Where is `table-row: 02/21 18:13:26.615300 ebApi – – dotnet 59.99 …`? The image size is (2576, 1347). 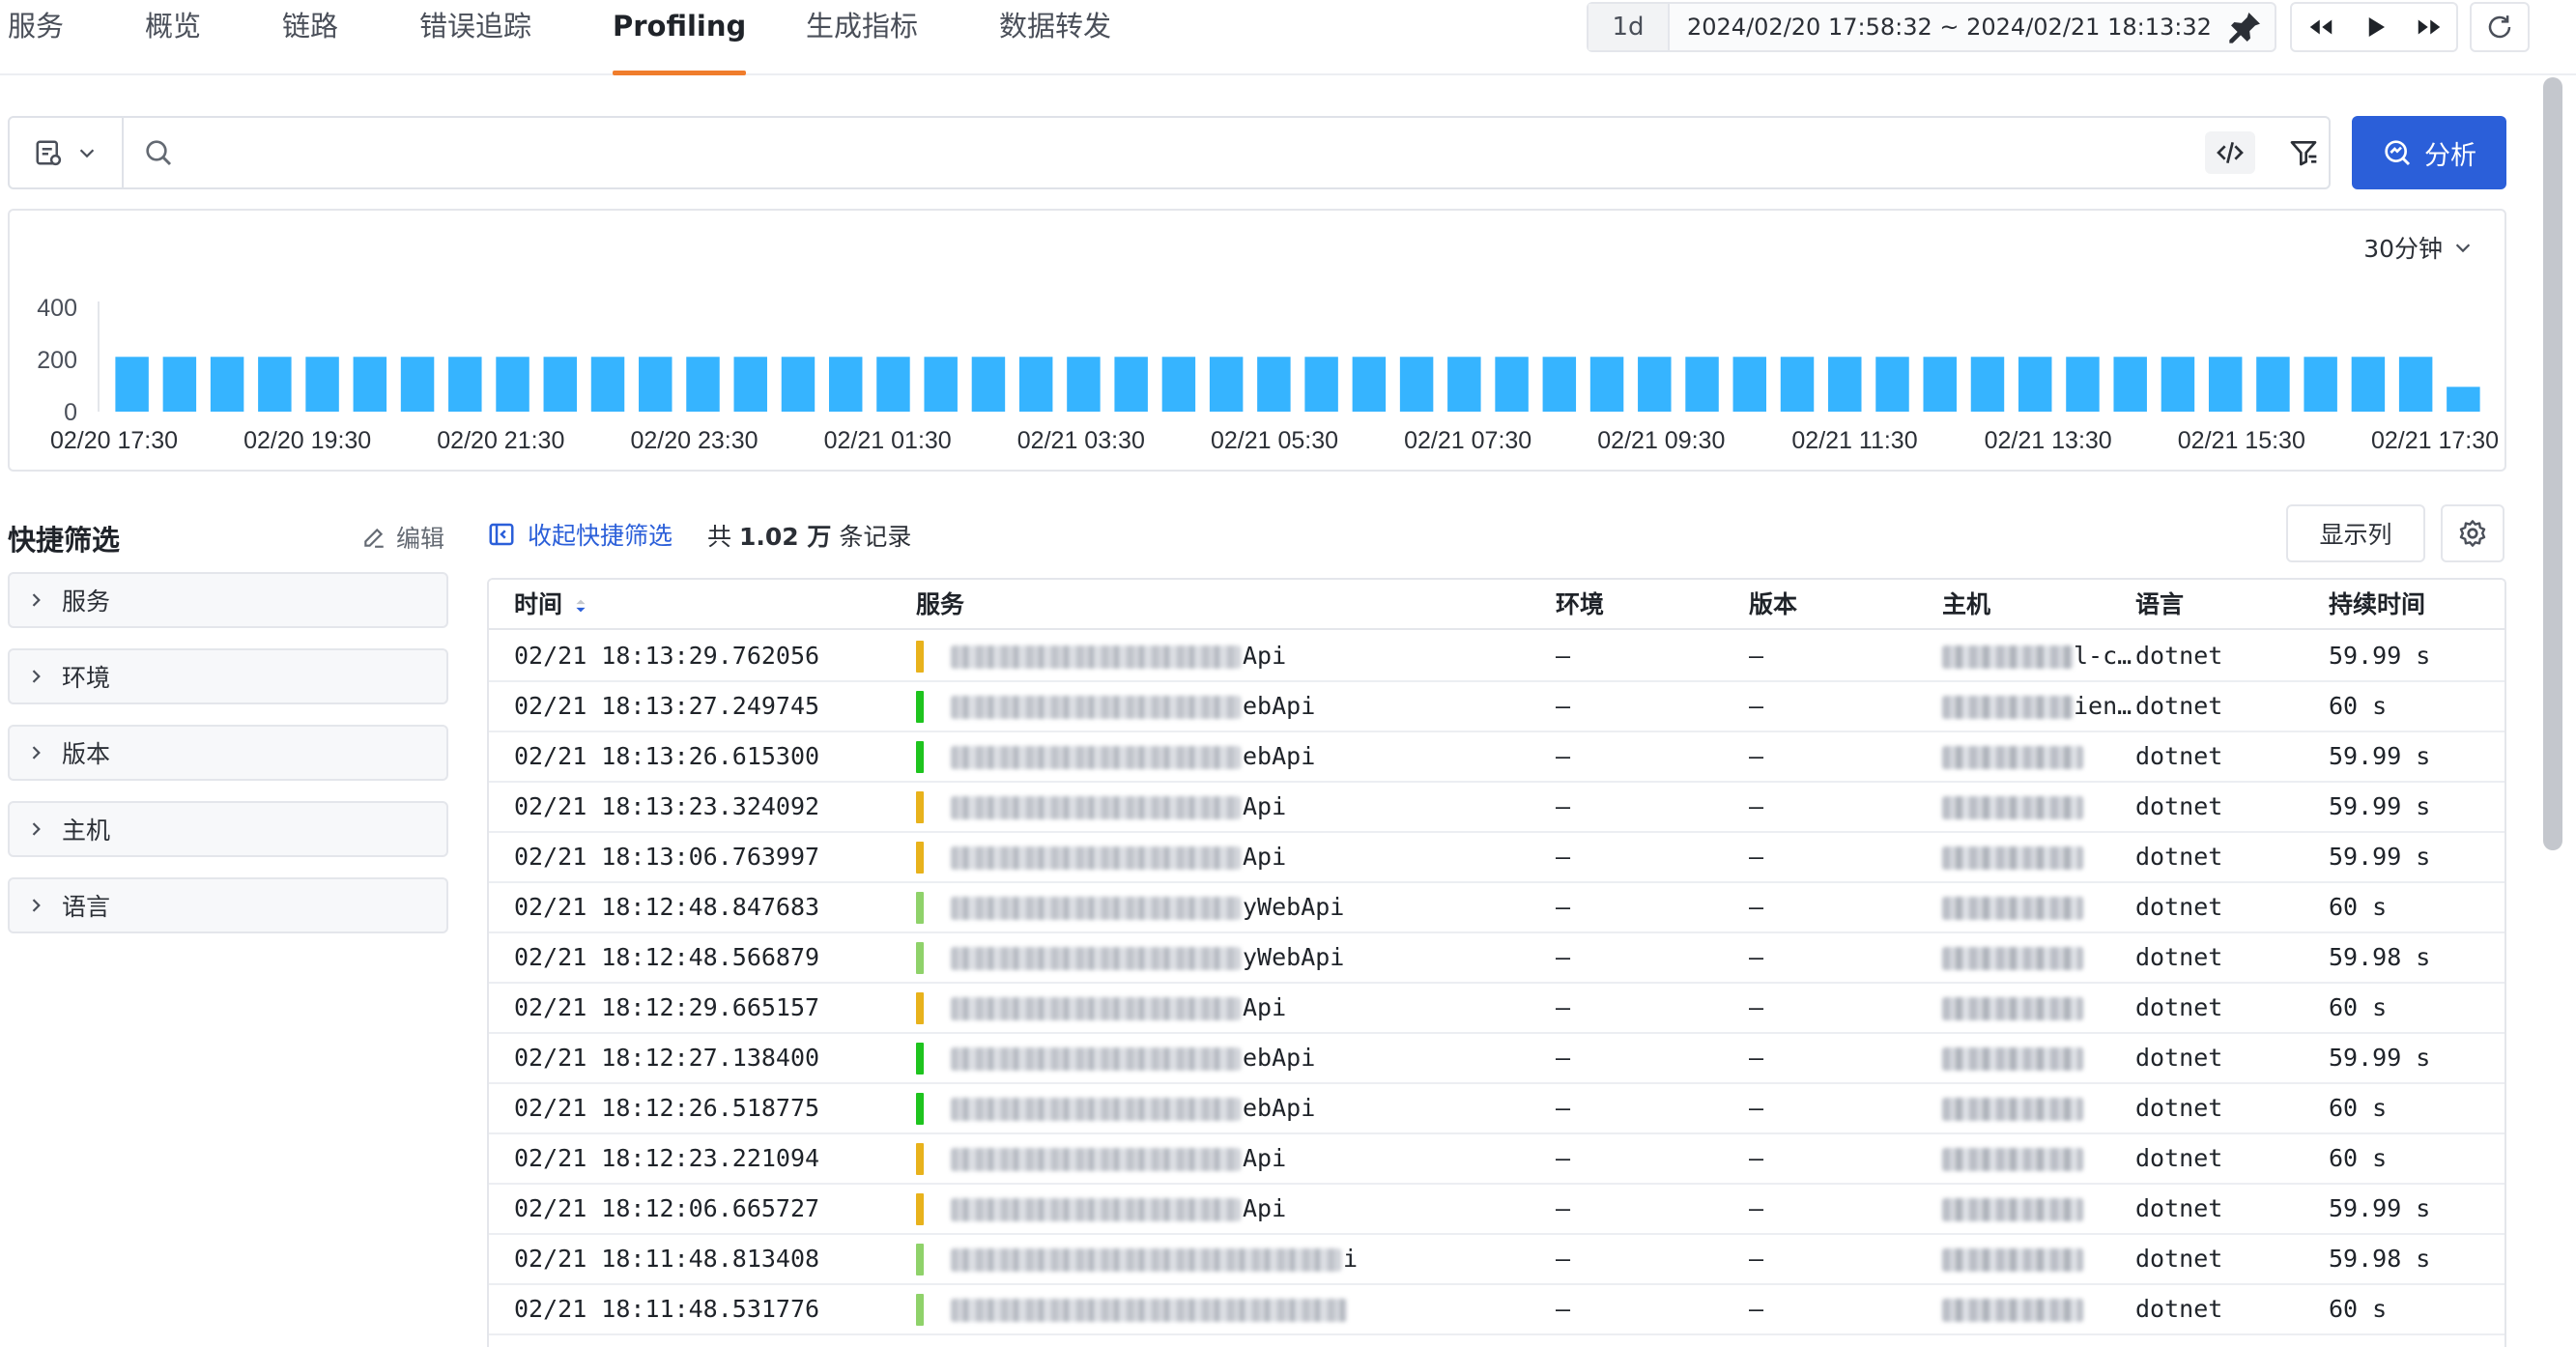 table-row: 02/21 18:13:26.615300 ebApi – – dotnet 59.99 … is located at coordinates (1497, 757).